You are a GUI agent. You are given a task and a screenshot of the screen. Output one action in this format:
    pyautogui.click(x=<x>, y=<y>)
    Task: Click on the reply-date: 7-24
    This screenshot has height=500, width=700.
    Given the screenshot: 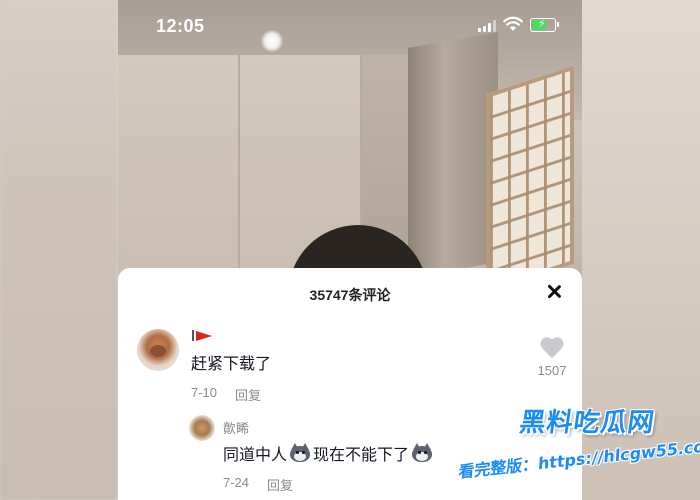 What is the action you would take?
    pyautogui.click(x=236, y=482)
    